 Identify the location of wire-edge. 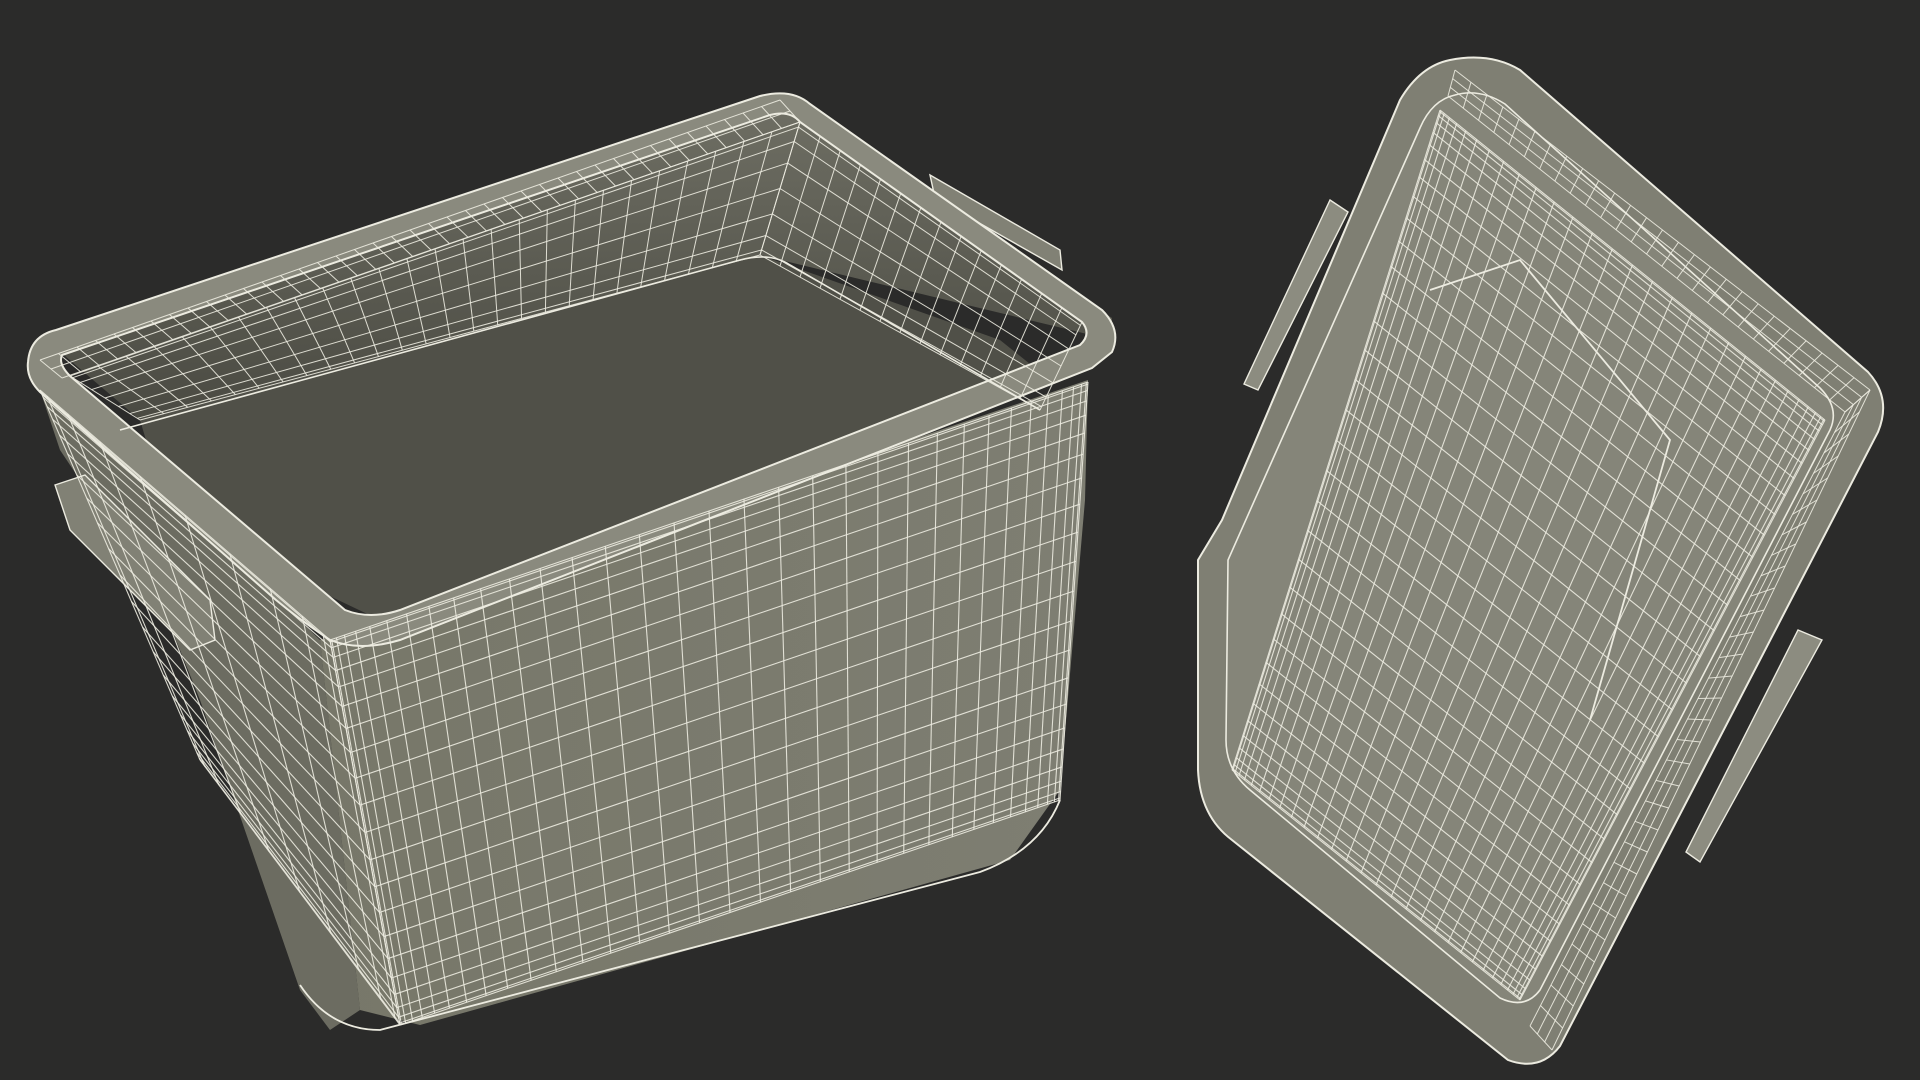
(1709, 698).